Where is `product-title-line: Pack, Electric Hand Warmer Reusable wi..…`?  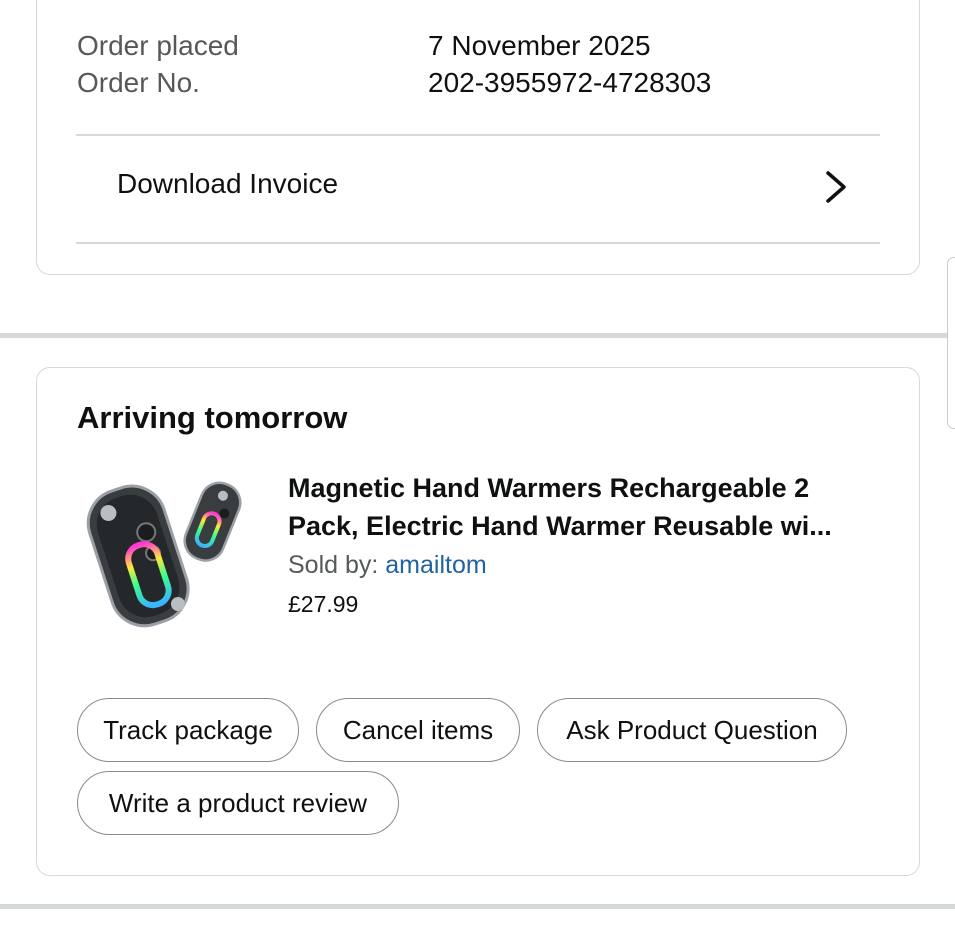
product-title-line: Pack, Electric Hand Warmer Reusable wi..… is located at coordinates (560, 526).